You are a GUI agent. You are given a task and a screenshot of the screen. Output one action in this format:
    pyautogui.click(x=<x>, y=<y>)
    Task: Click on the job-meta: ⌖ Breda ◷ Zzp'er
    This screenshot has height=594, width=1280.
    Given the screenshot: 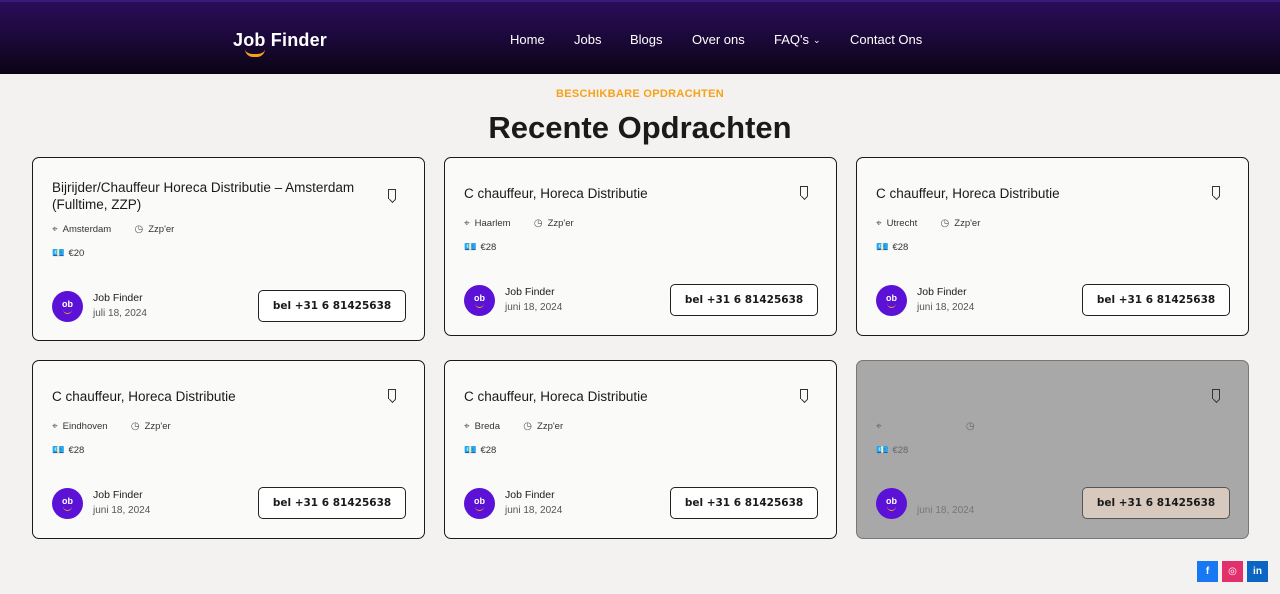 What is the action you would take?
    pyautogui.click(x=513, y=426)
    